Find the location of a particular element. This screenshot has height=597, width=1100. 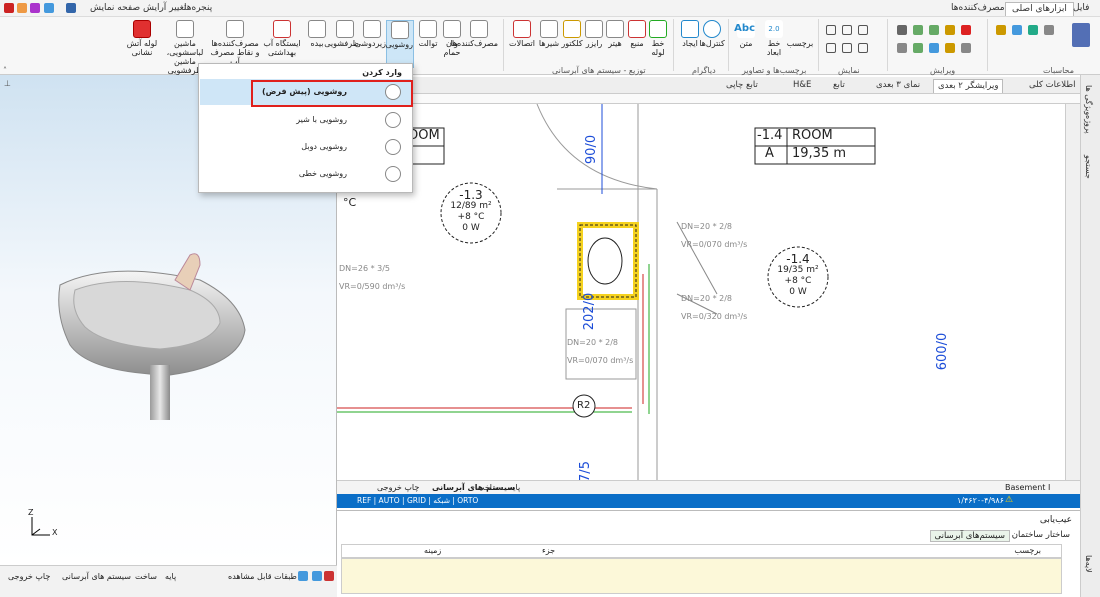

zoom-in-icon is located at coordinates (831, 30).